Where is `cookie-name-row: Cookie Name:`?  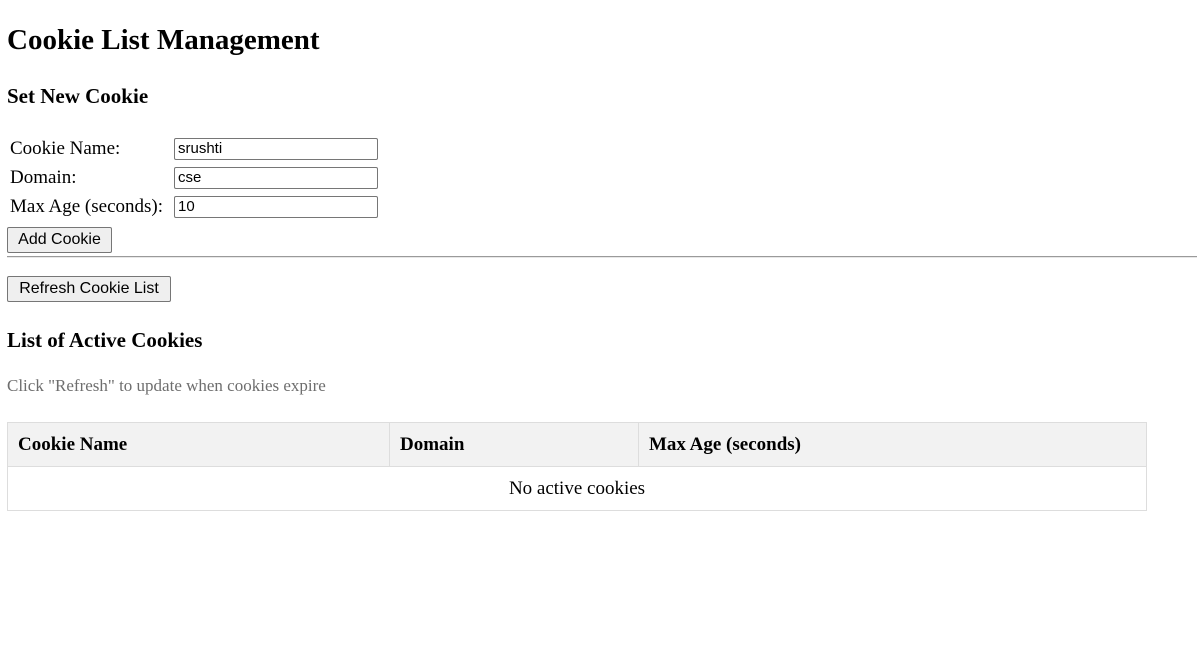 cookie-name-row: Cookie Name: is located at coordinates (194, 148).